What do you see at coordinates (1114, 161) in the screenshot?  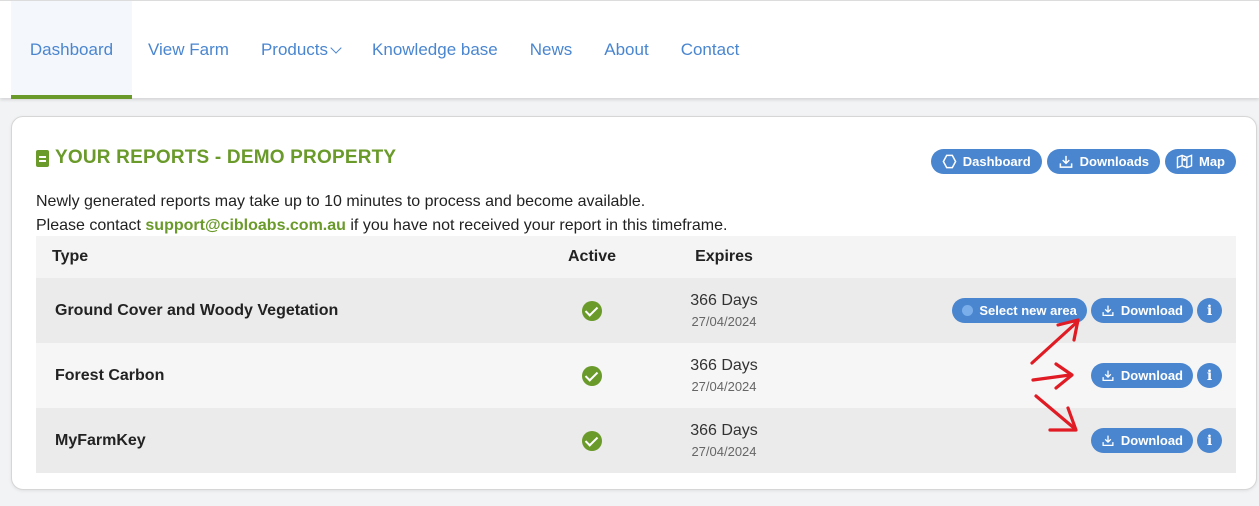 I see `downloads-button-label: Downloads` at bounding box center [1114, 161].